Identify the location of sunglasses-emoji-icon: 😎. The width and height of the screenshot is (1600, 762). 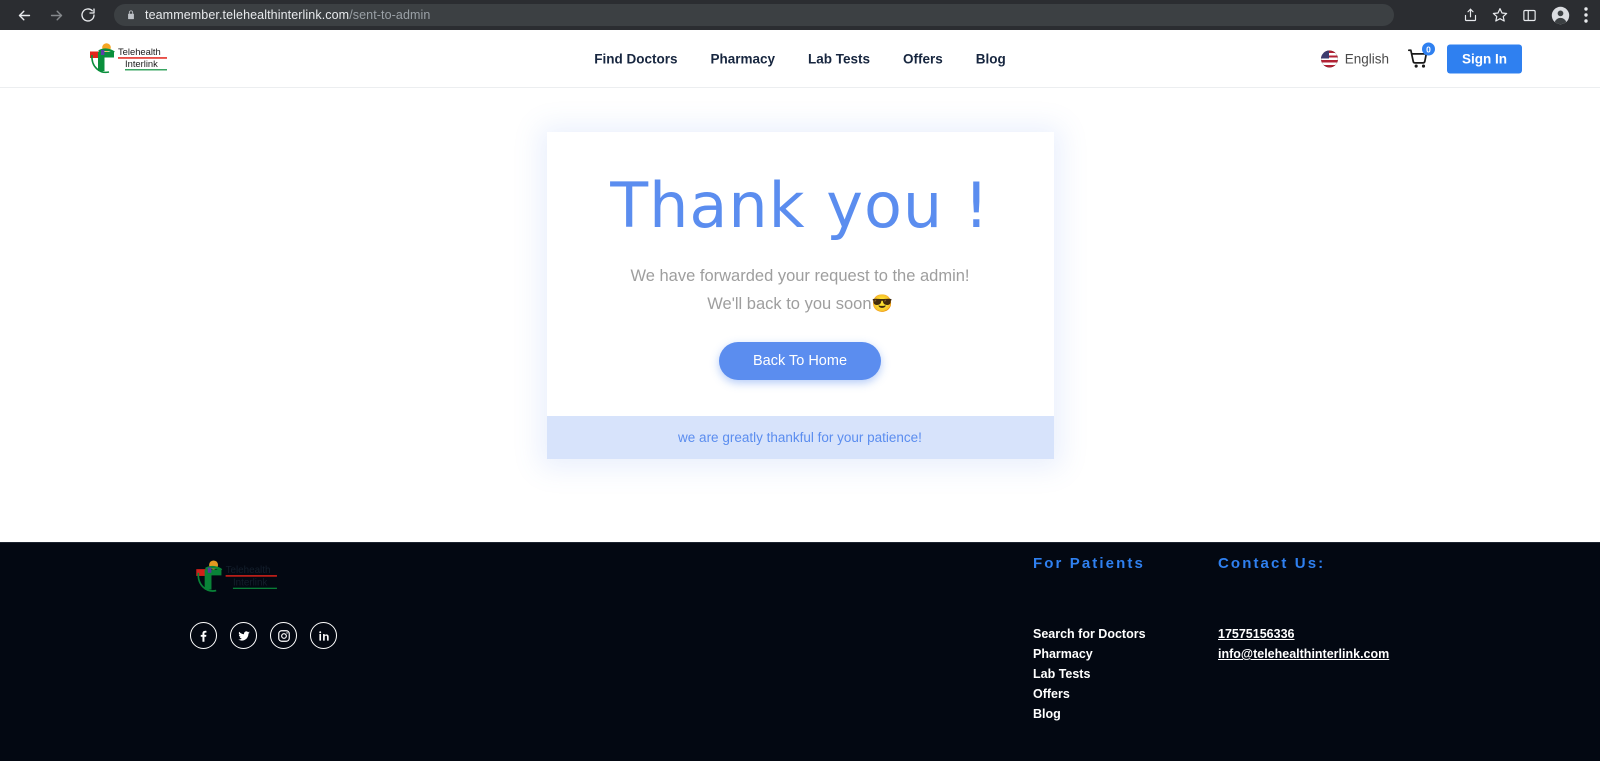
(882, 303).